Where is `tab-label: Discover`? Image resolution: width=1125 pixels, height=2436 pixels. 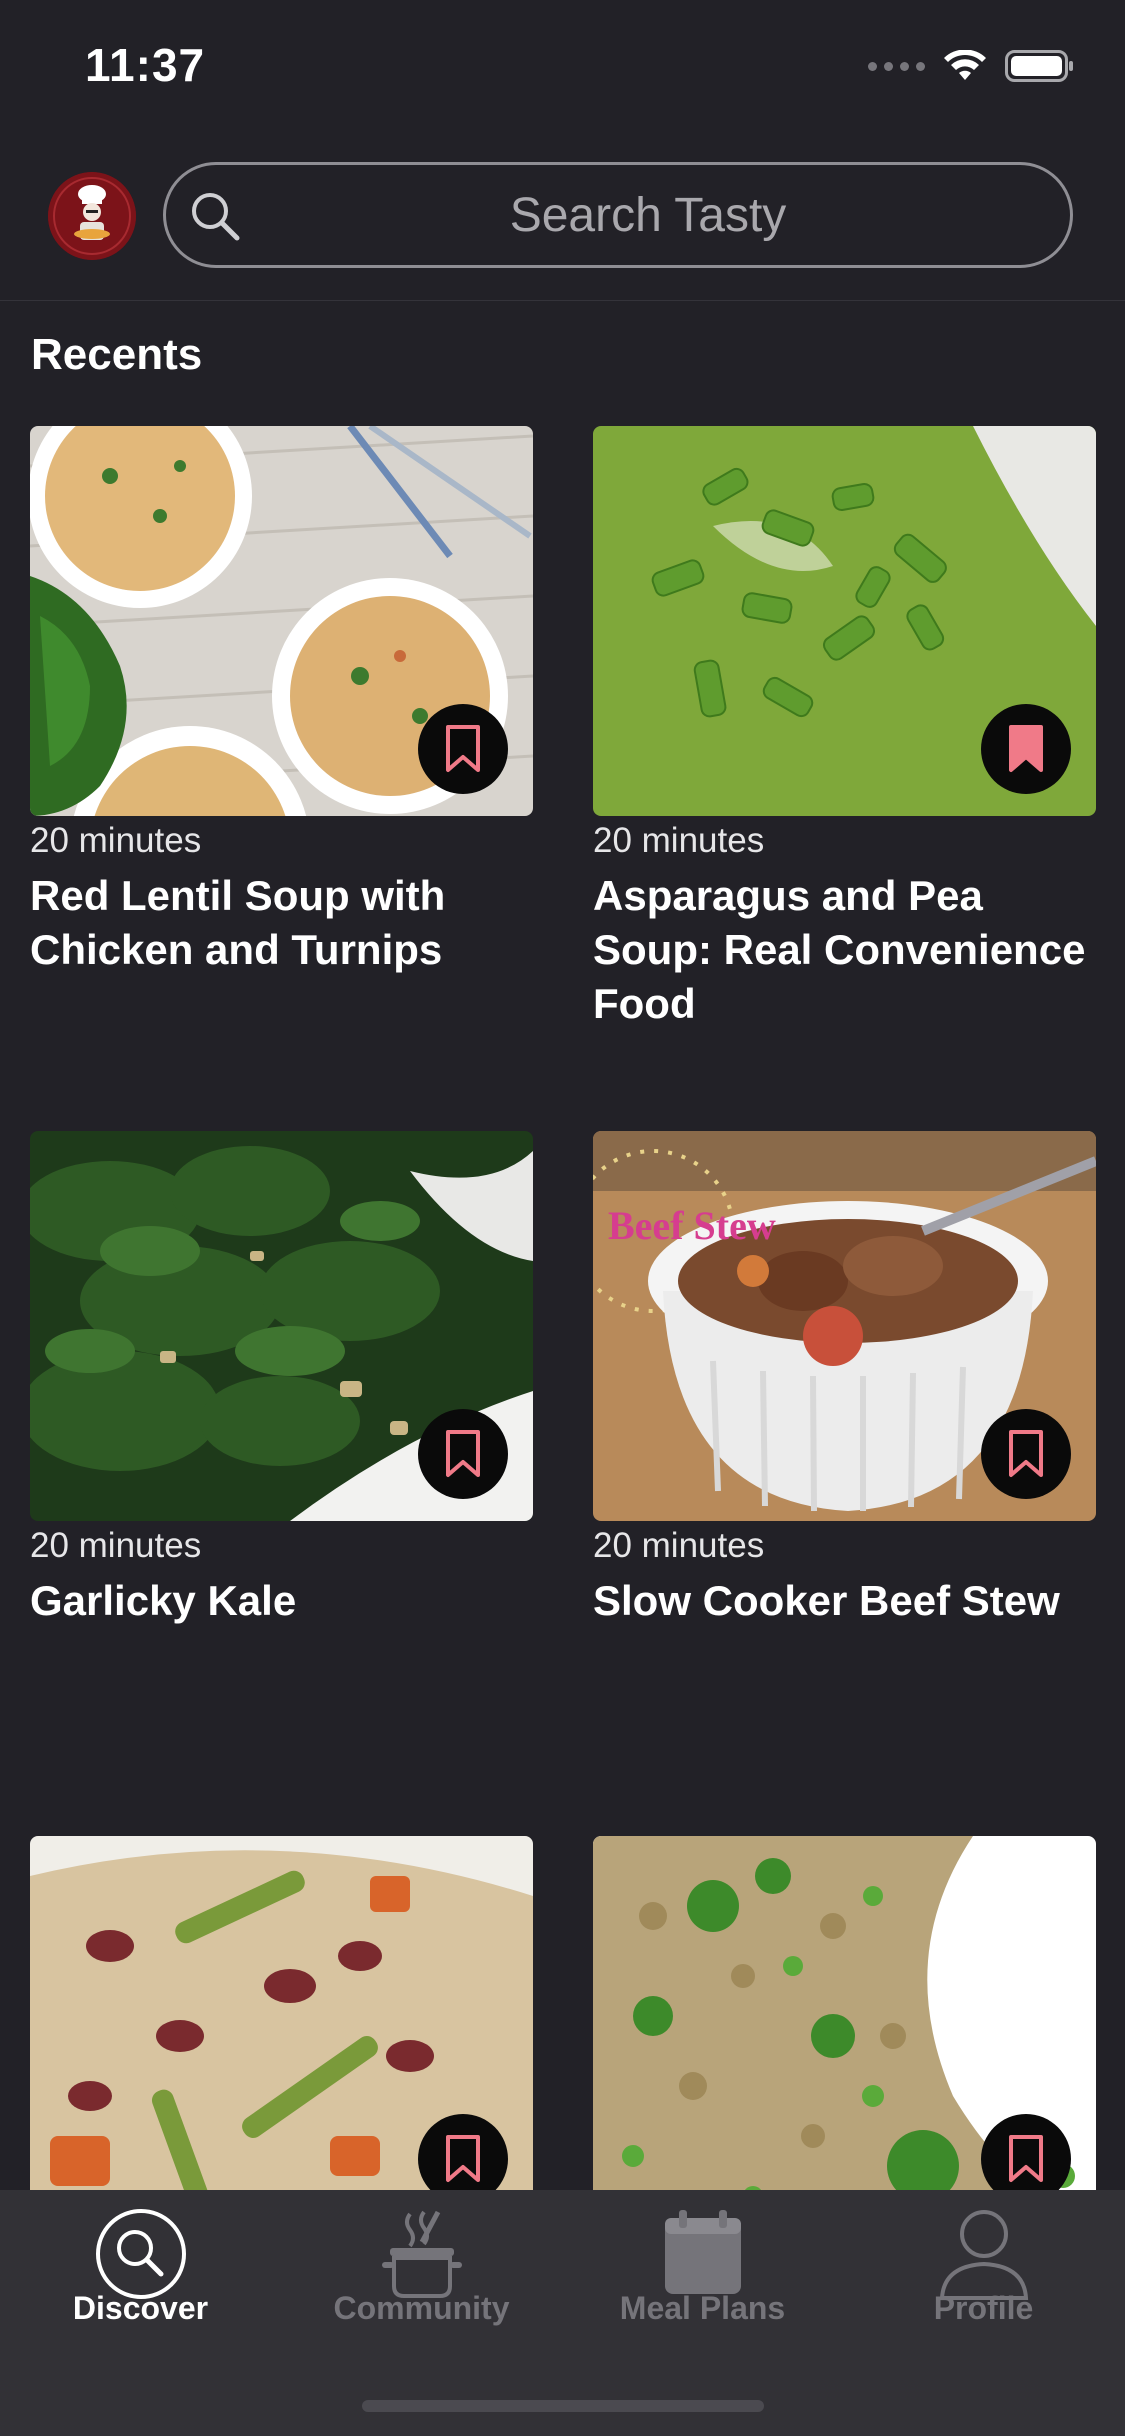
tab-label: Discover is located at coordinates (140, 2308).